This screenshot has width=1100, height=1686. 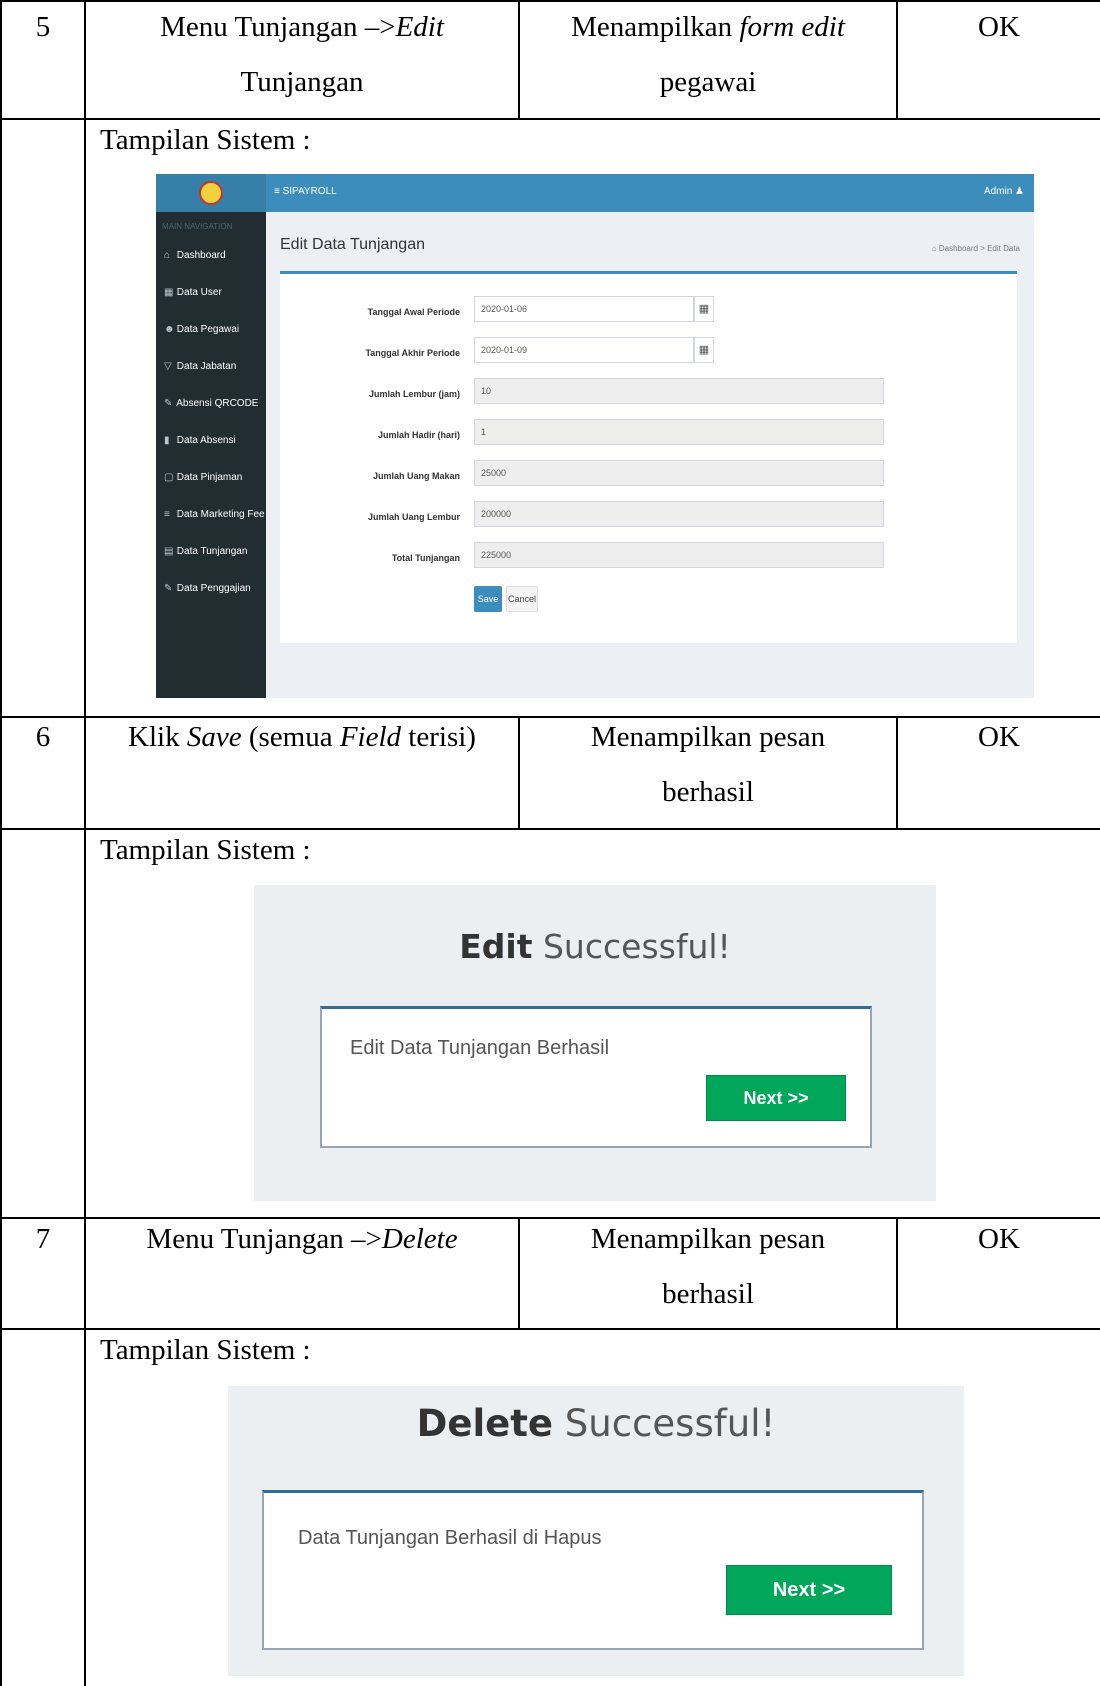 What do you see at coordinates (168, 588) in the screenshot?
I see `edit-icon: ✎` at bounding box center [168, 588].